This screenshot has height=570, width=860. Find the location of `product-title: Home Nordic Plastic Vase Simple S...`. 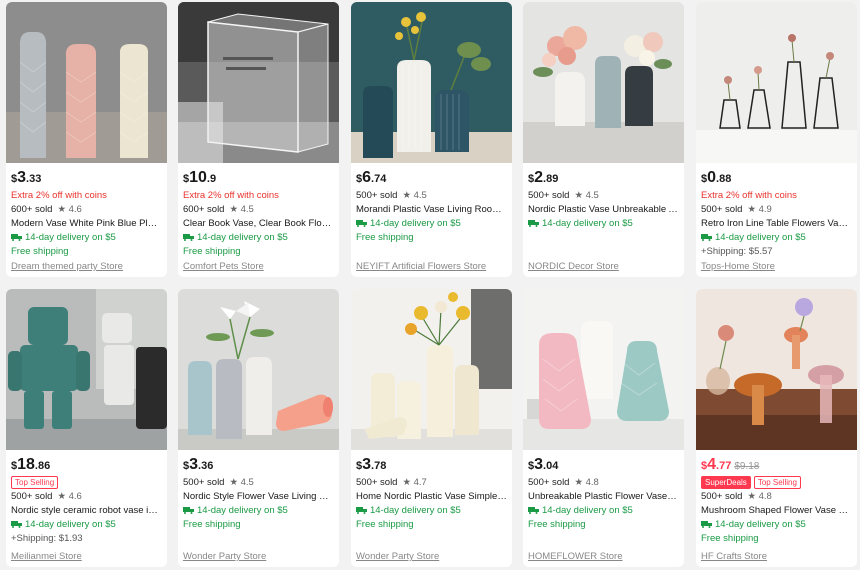

product-title: Home Nordic Plastic Vase Simple S... is located at coordinates (431, 496).